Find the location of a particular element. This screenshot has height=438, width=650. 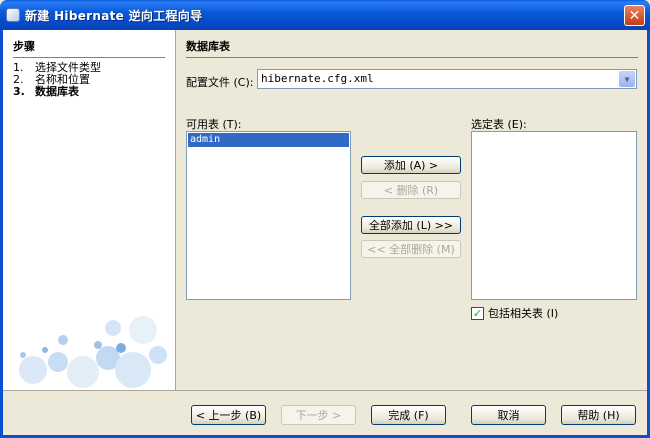

close-button: ✕ is located at coordinates (634, 15).